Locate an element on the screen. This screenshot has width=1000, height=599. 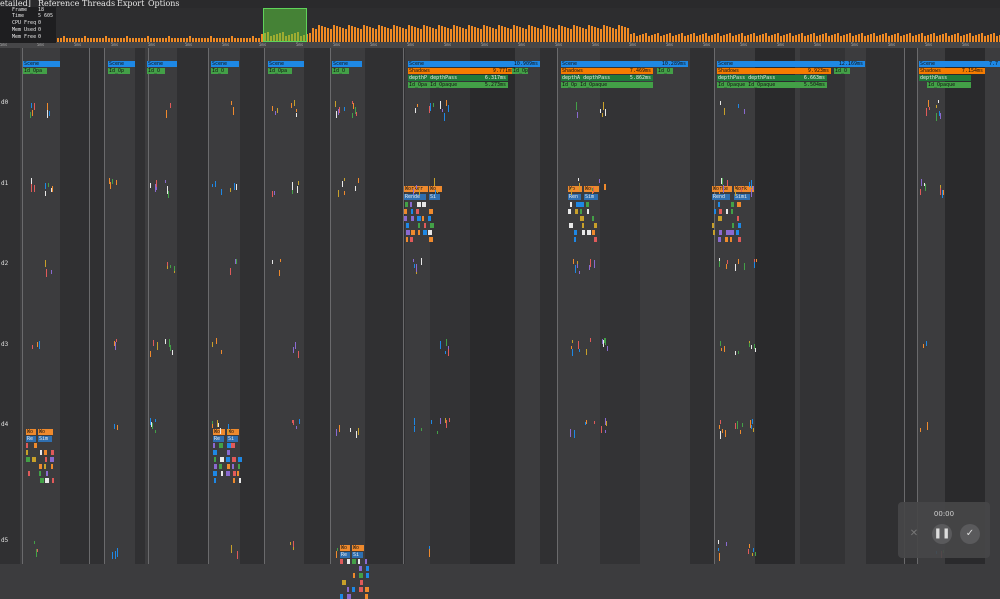
thread-label: d5 is located at coordinates (5, 540).